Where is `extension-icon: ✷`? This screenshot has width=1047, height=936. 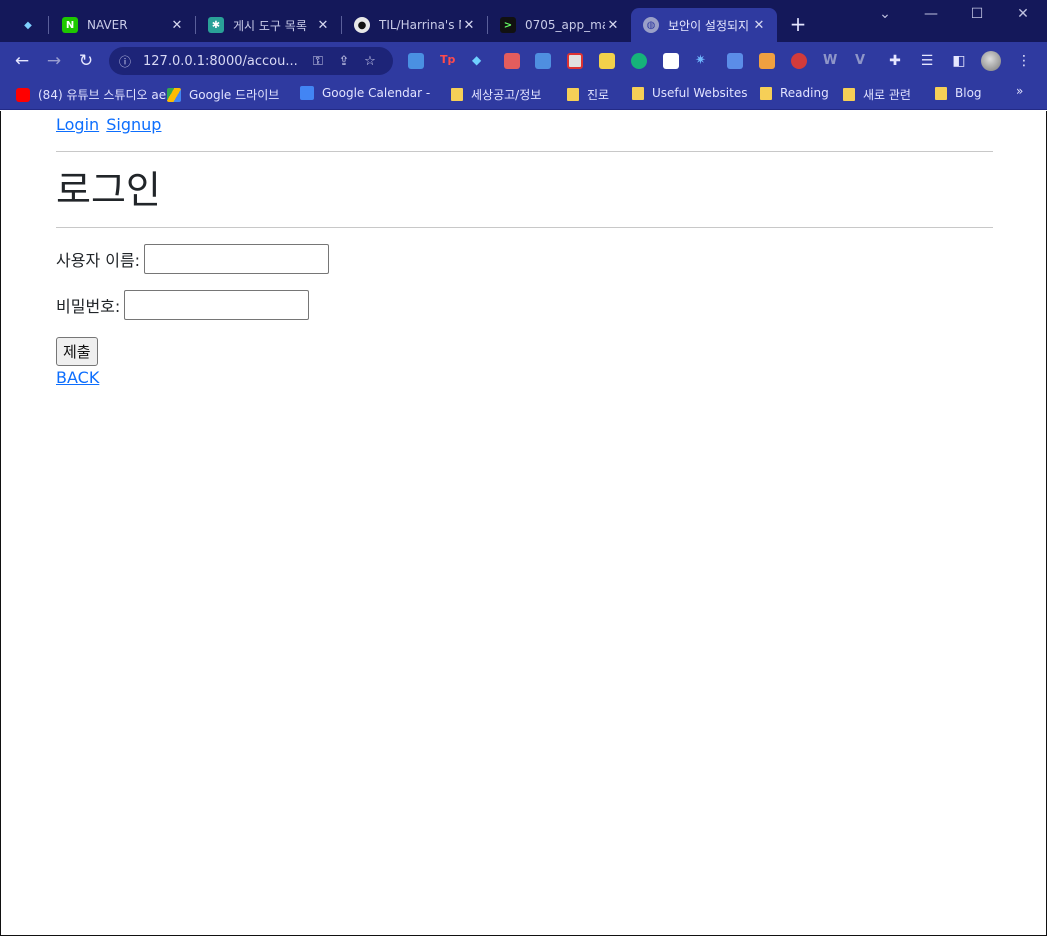
extension-icon: ✷ is located at coordinates (703, 61).